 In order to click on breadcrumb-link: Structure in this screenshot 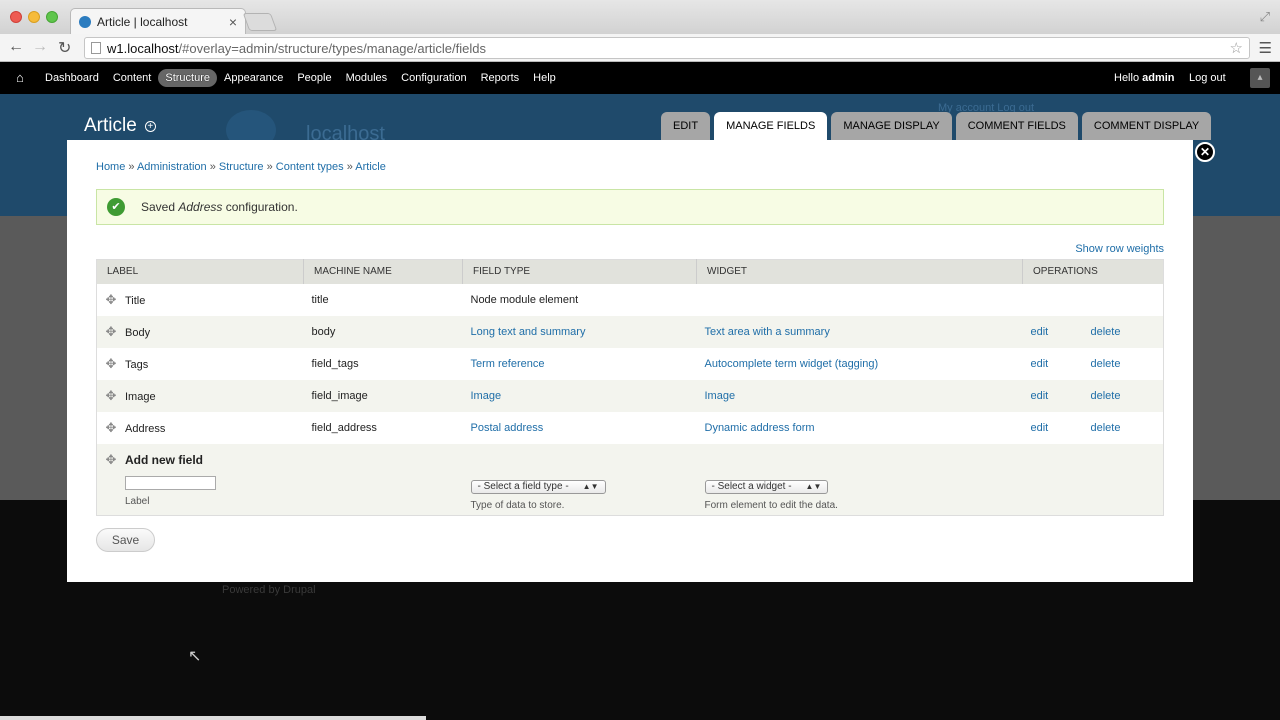, I will do `click(241, 167)`.